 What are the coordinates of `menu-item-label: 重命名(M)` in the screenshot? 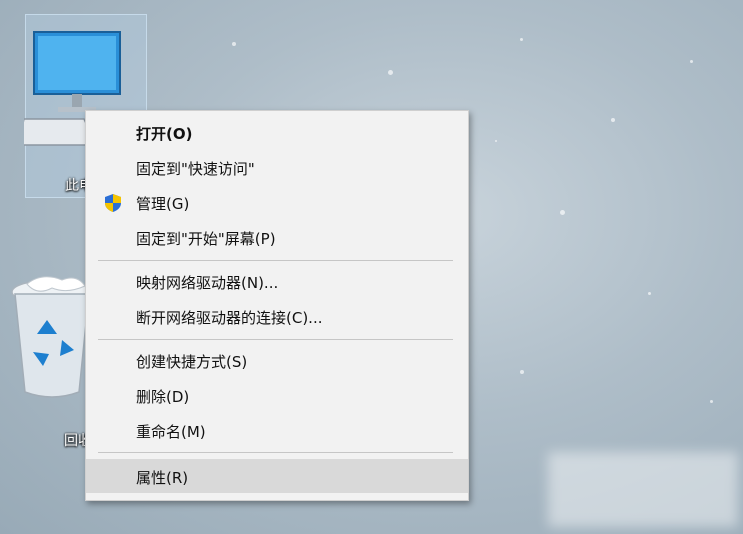 It's located at (171, 432).